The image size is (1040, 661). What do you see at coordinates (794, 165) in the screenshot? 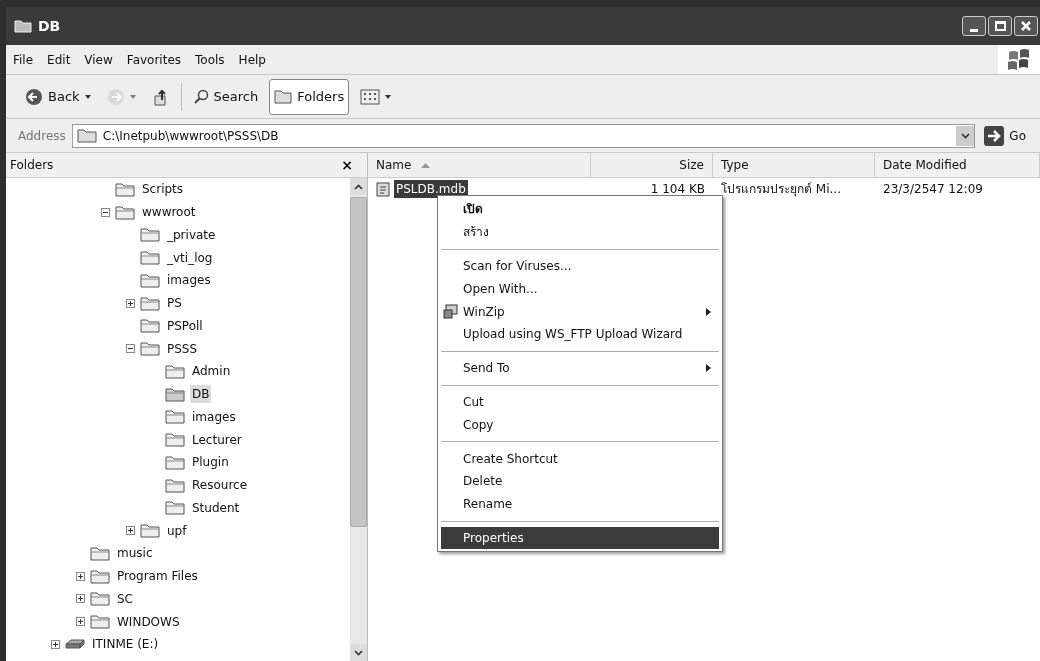
I see `column-header: Type` at bounding box center [794, 165].